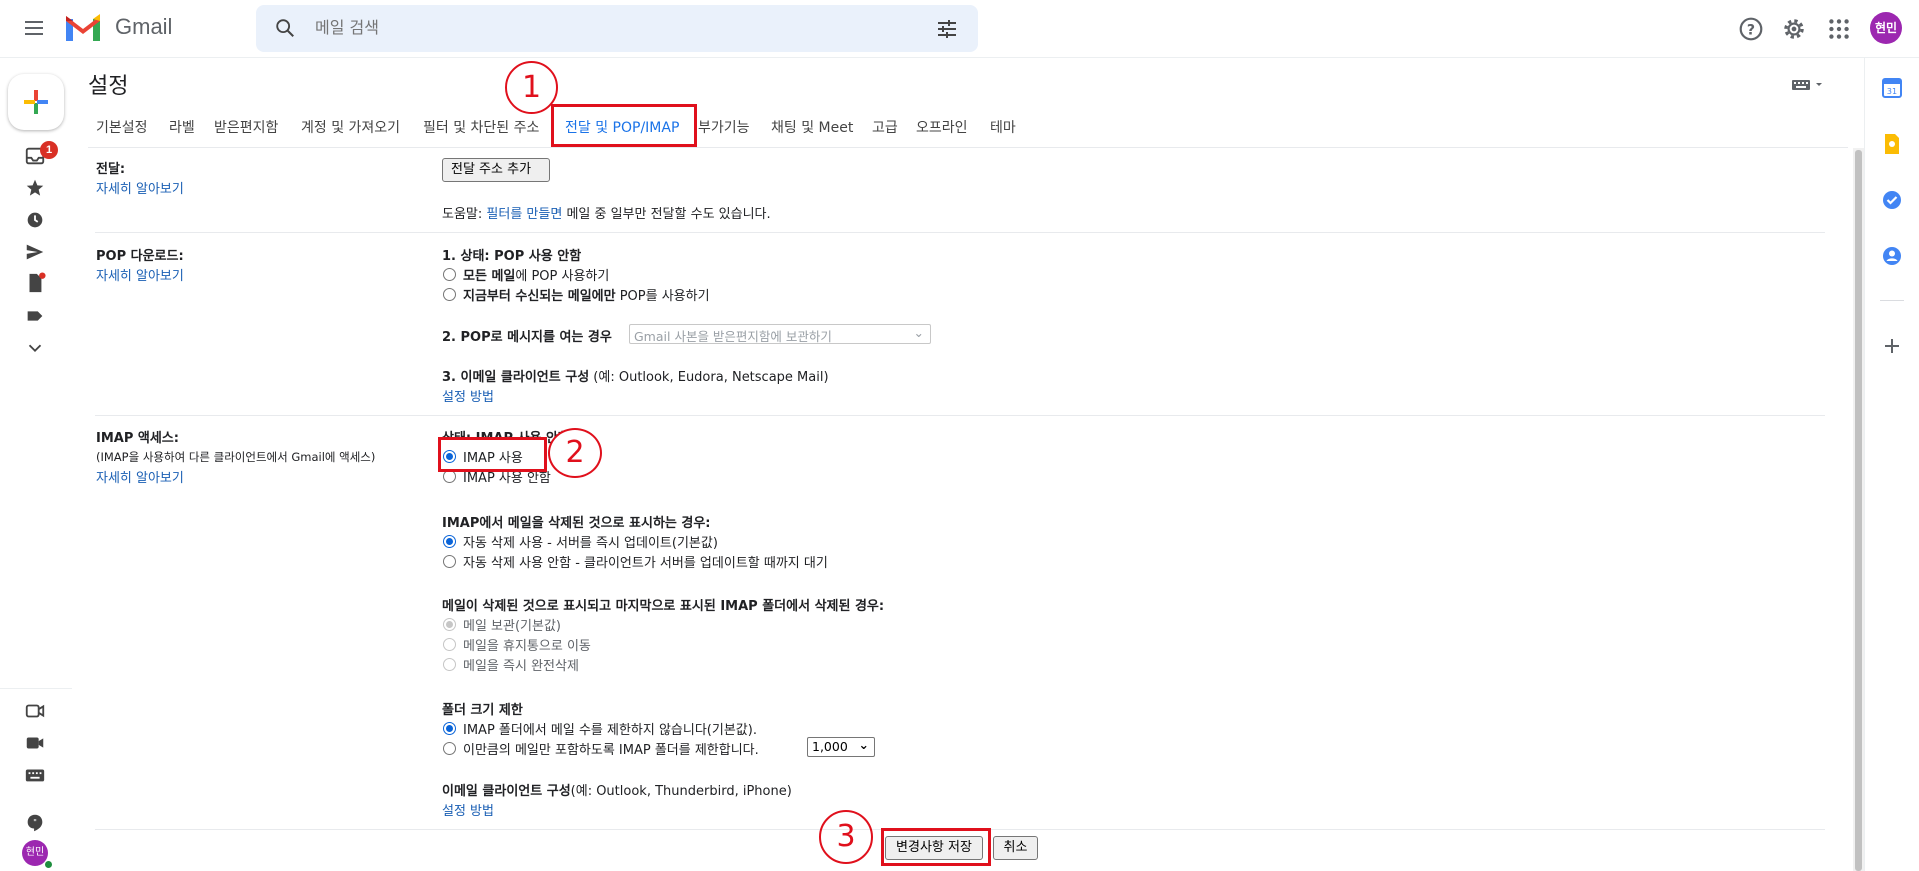  Describe the element at coordinates (35, 316) in the screenshot. I see `label-icon` at that location.